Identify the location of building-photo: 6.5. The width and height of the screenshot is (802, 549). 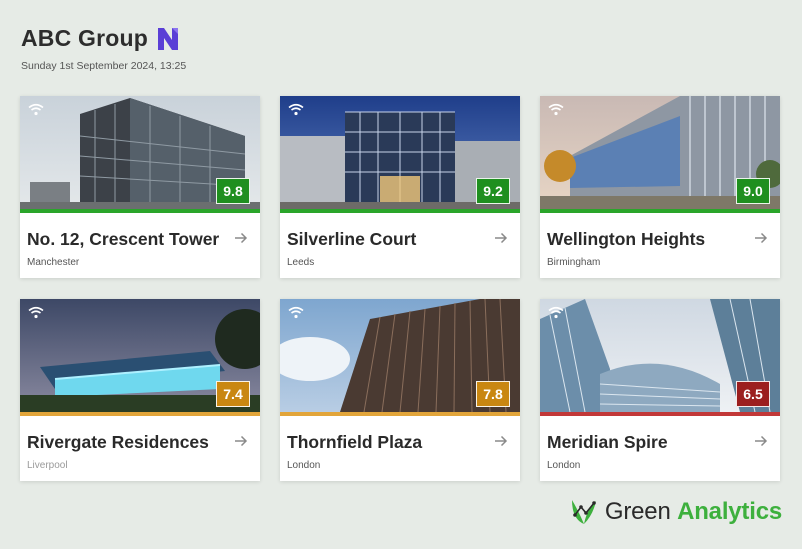
(660, 355).